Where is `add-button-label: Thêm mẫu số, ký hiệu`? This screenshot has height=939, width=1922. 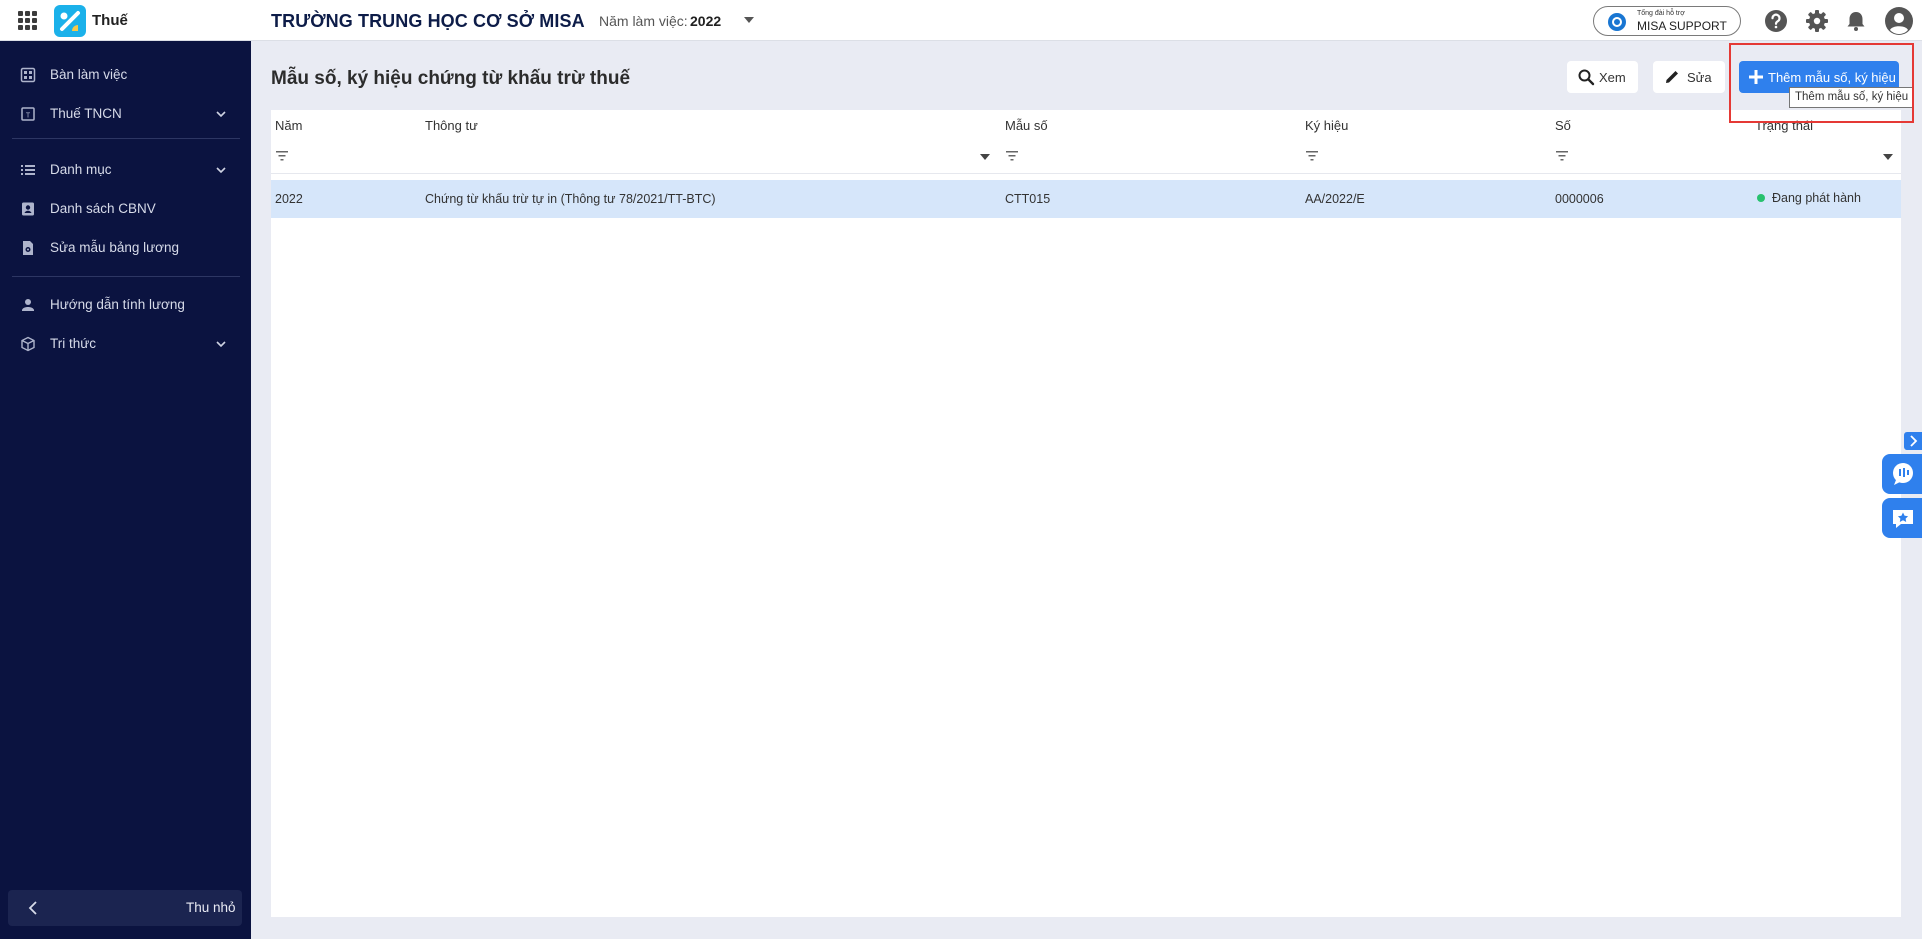
add-button-label: Thêm mẫu số, ký hiệu is located at coordinates (1832, 77).